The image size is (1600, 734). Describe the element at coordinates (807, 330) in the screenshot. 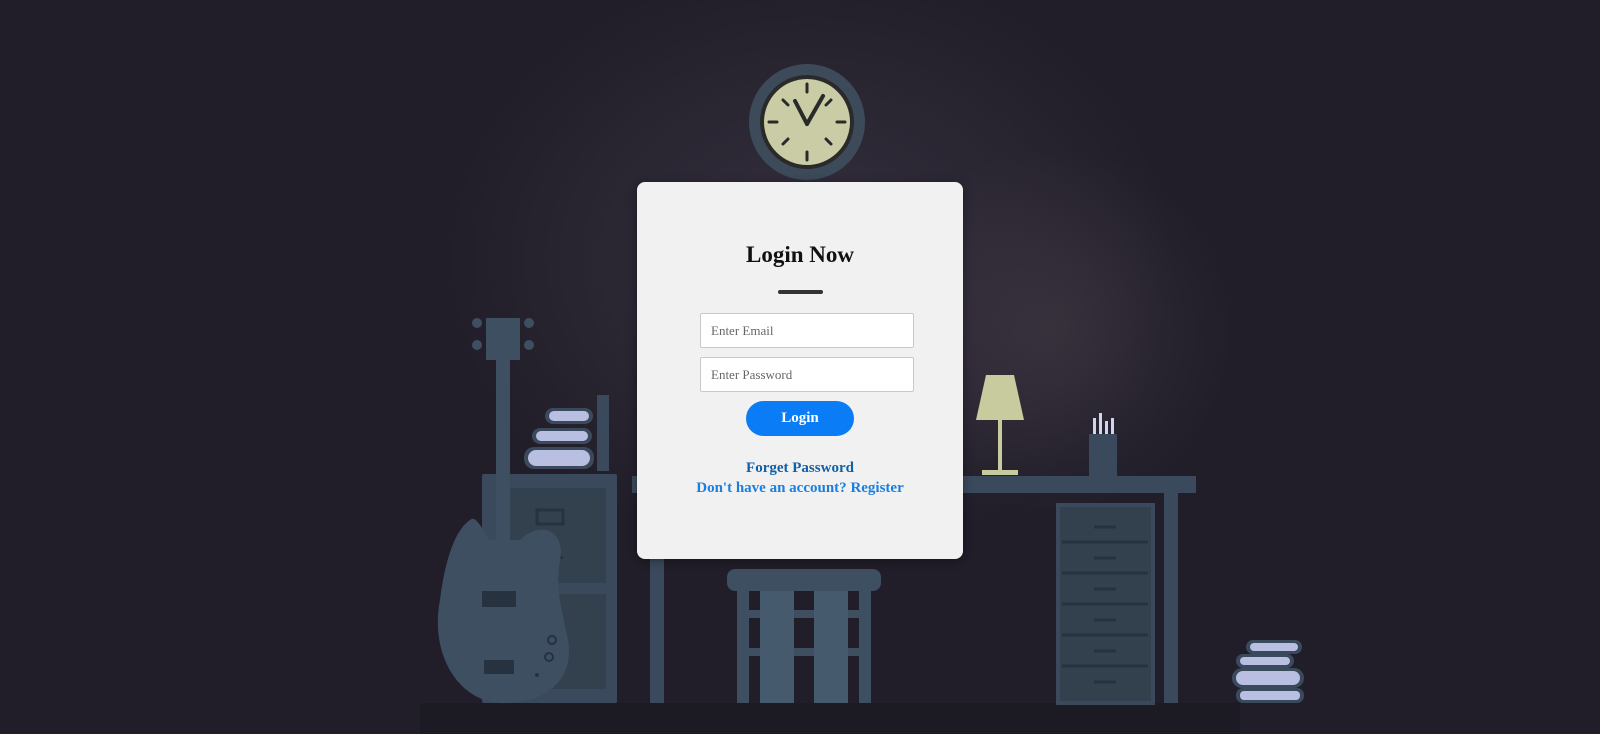

I see `email-input` at that location.